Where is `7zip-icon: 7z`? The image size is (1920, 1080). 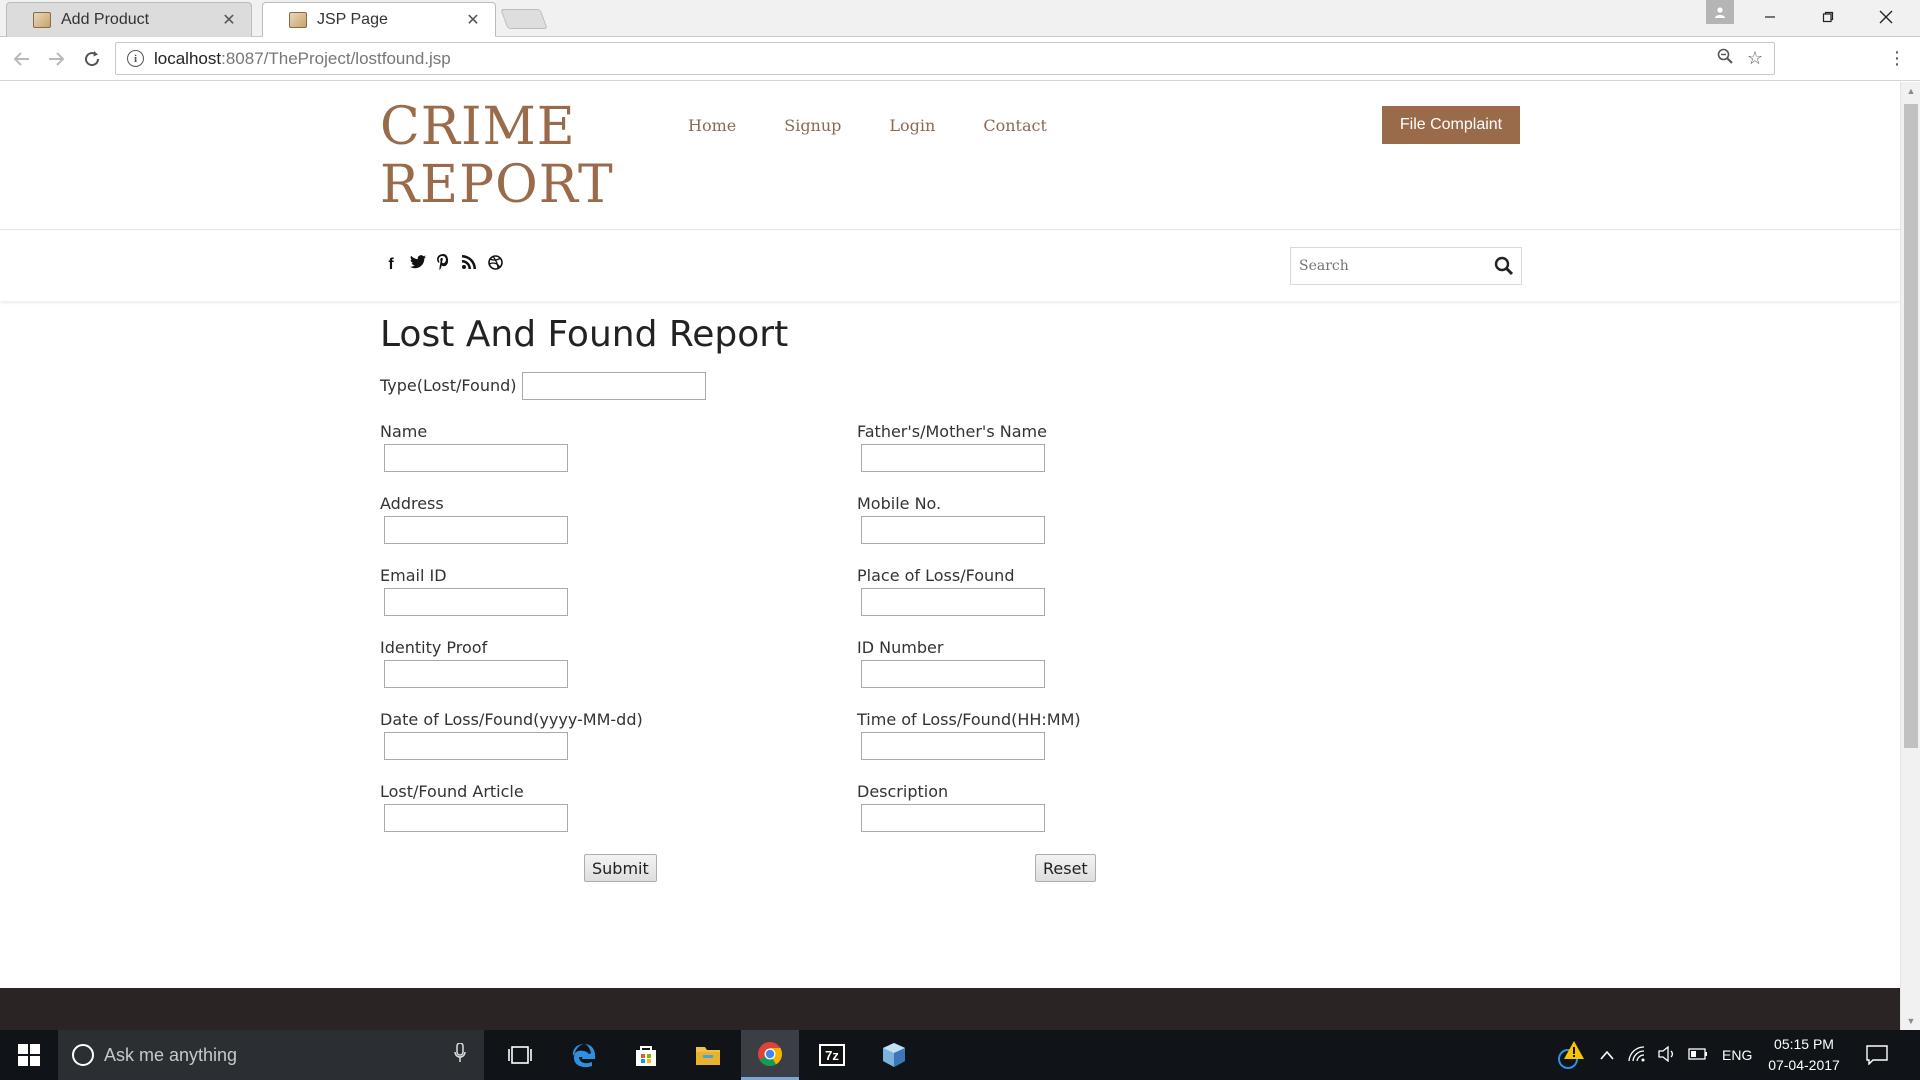
7zip-icon: 7z is located at coordinates (832, 1055).